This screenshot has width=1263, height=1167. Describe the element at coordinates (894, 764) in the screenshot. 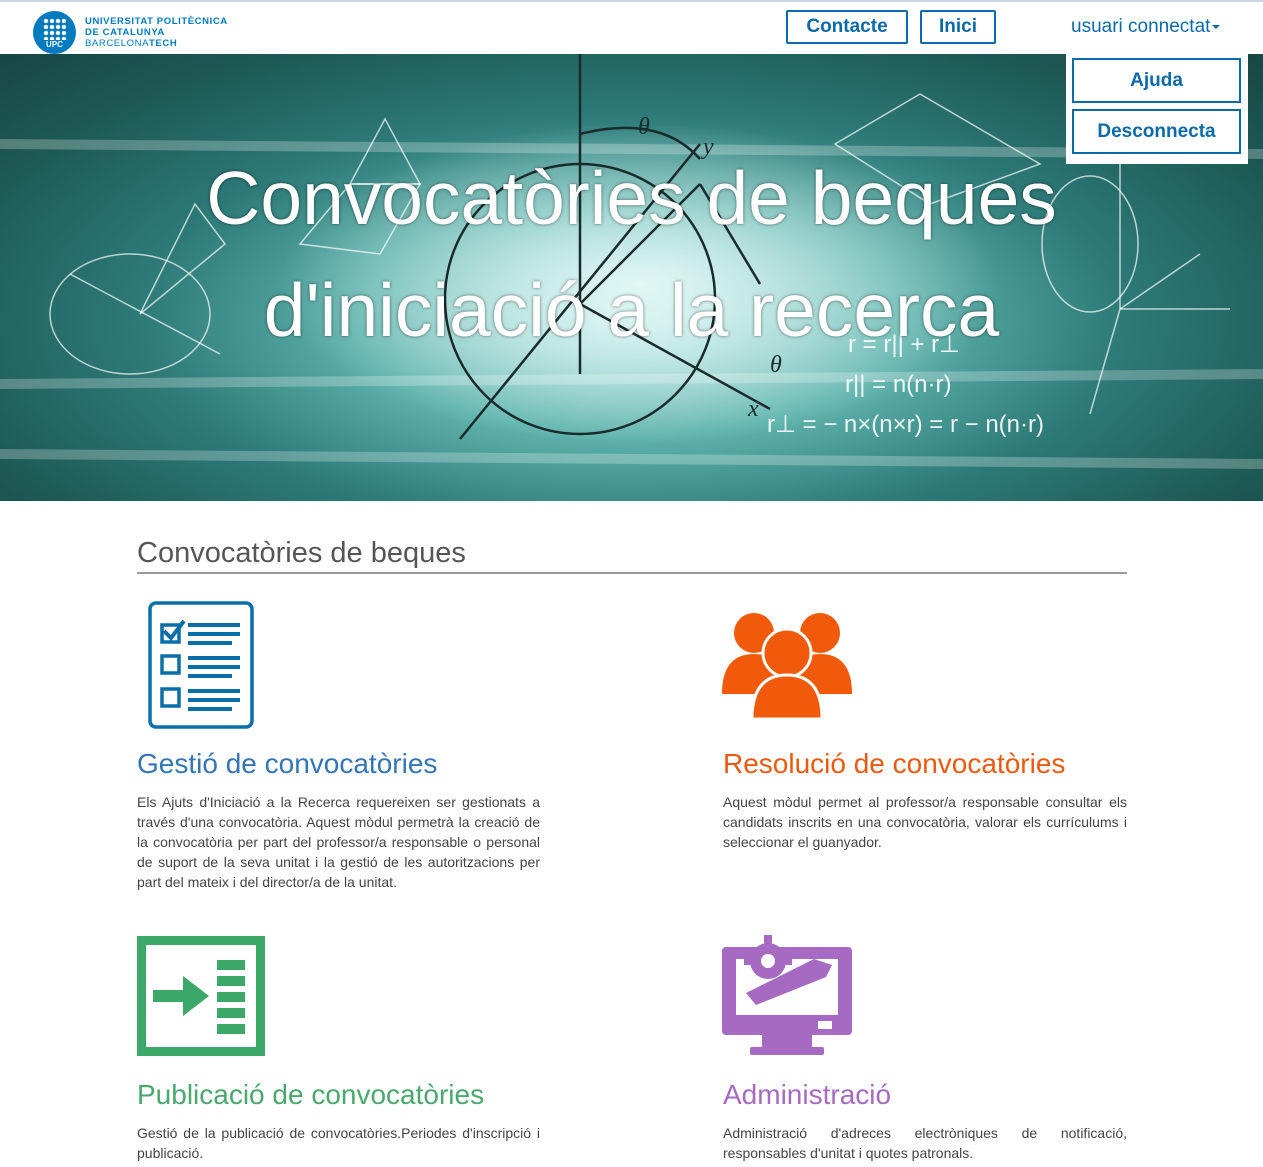

I see `card-resolucio-title: Resolució de convocatòries` at that location.